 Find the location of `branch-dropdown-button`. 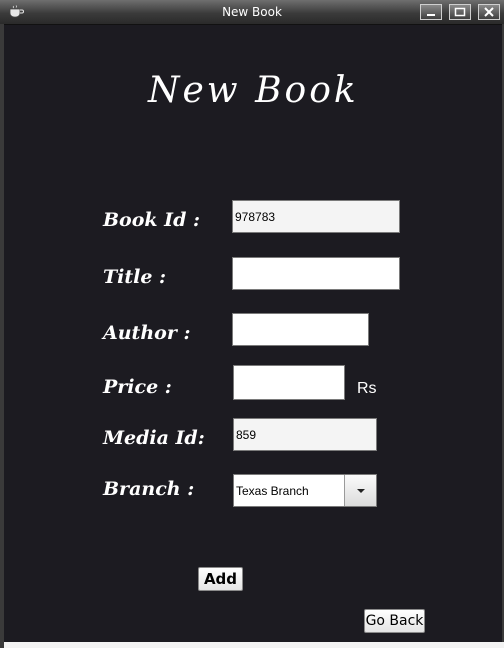

branch-dropdown-button is located at coordinates (360, 490).